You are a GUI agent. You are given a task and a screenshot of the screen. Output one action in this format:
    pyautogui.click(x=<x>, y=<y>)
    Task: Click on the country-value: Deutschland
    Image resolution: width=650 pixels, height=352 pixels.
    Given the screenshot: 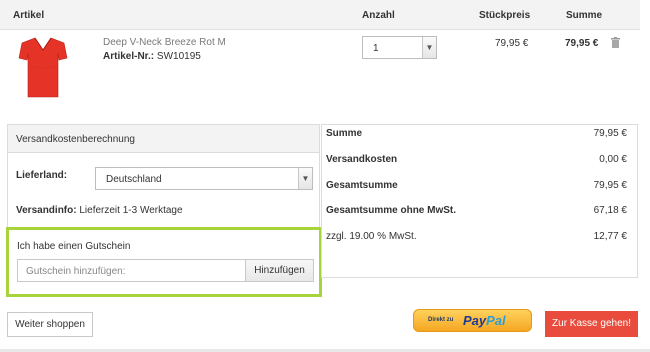 What is the action you would take?
    pyautogui.click(x=134, y=179)
    